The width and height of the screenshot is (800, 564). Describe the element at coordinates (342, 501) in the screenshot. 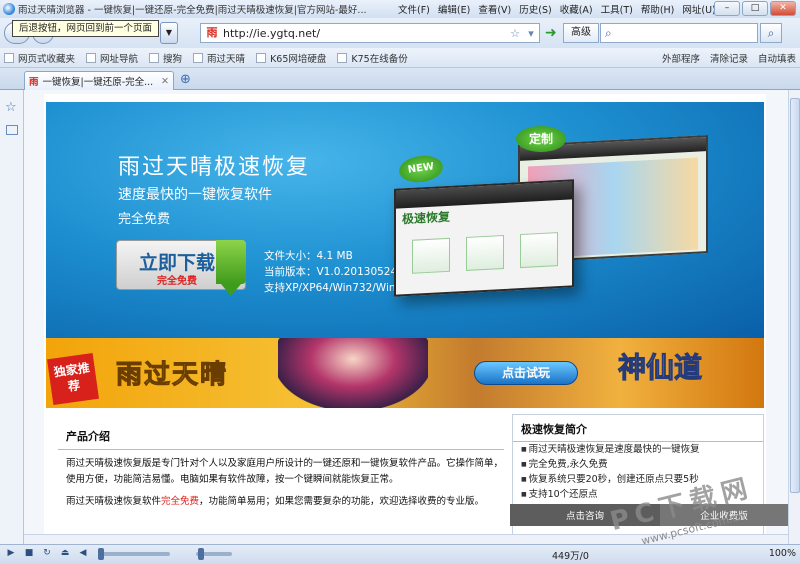

I see `intro-text: ，功能简单易用；如果您需要复杂的功能，欢迎选择收费的专业版。` at that location.